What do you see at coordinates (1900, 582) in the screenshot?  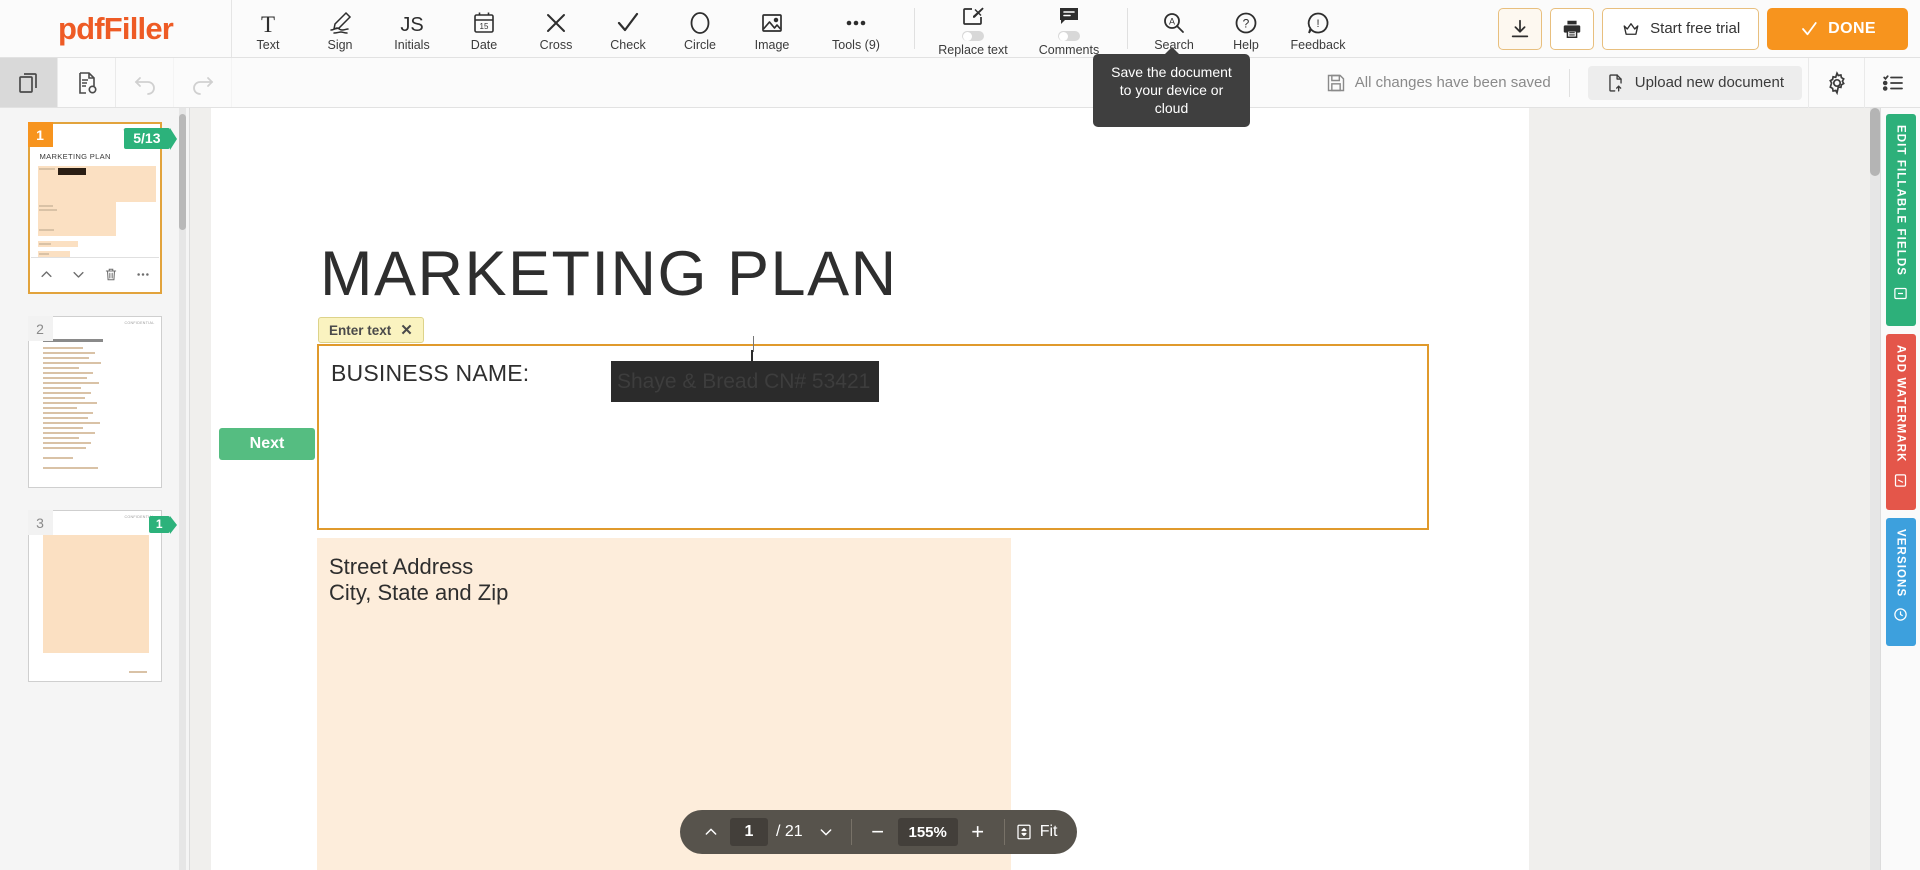 I see `rail-versions: VERSIONS` at bounding box center [1900, 582].